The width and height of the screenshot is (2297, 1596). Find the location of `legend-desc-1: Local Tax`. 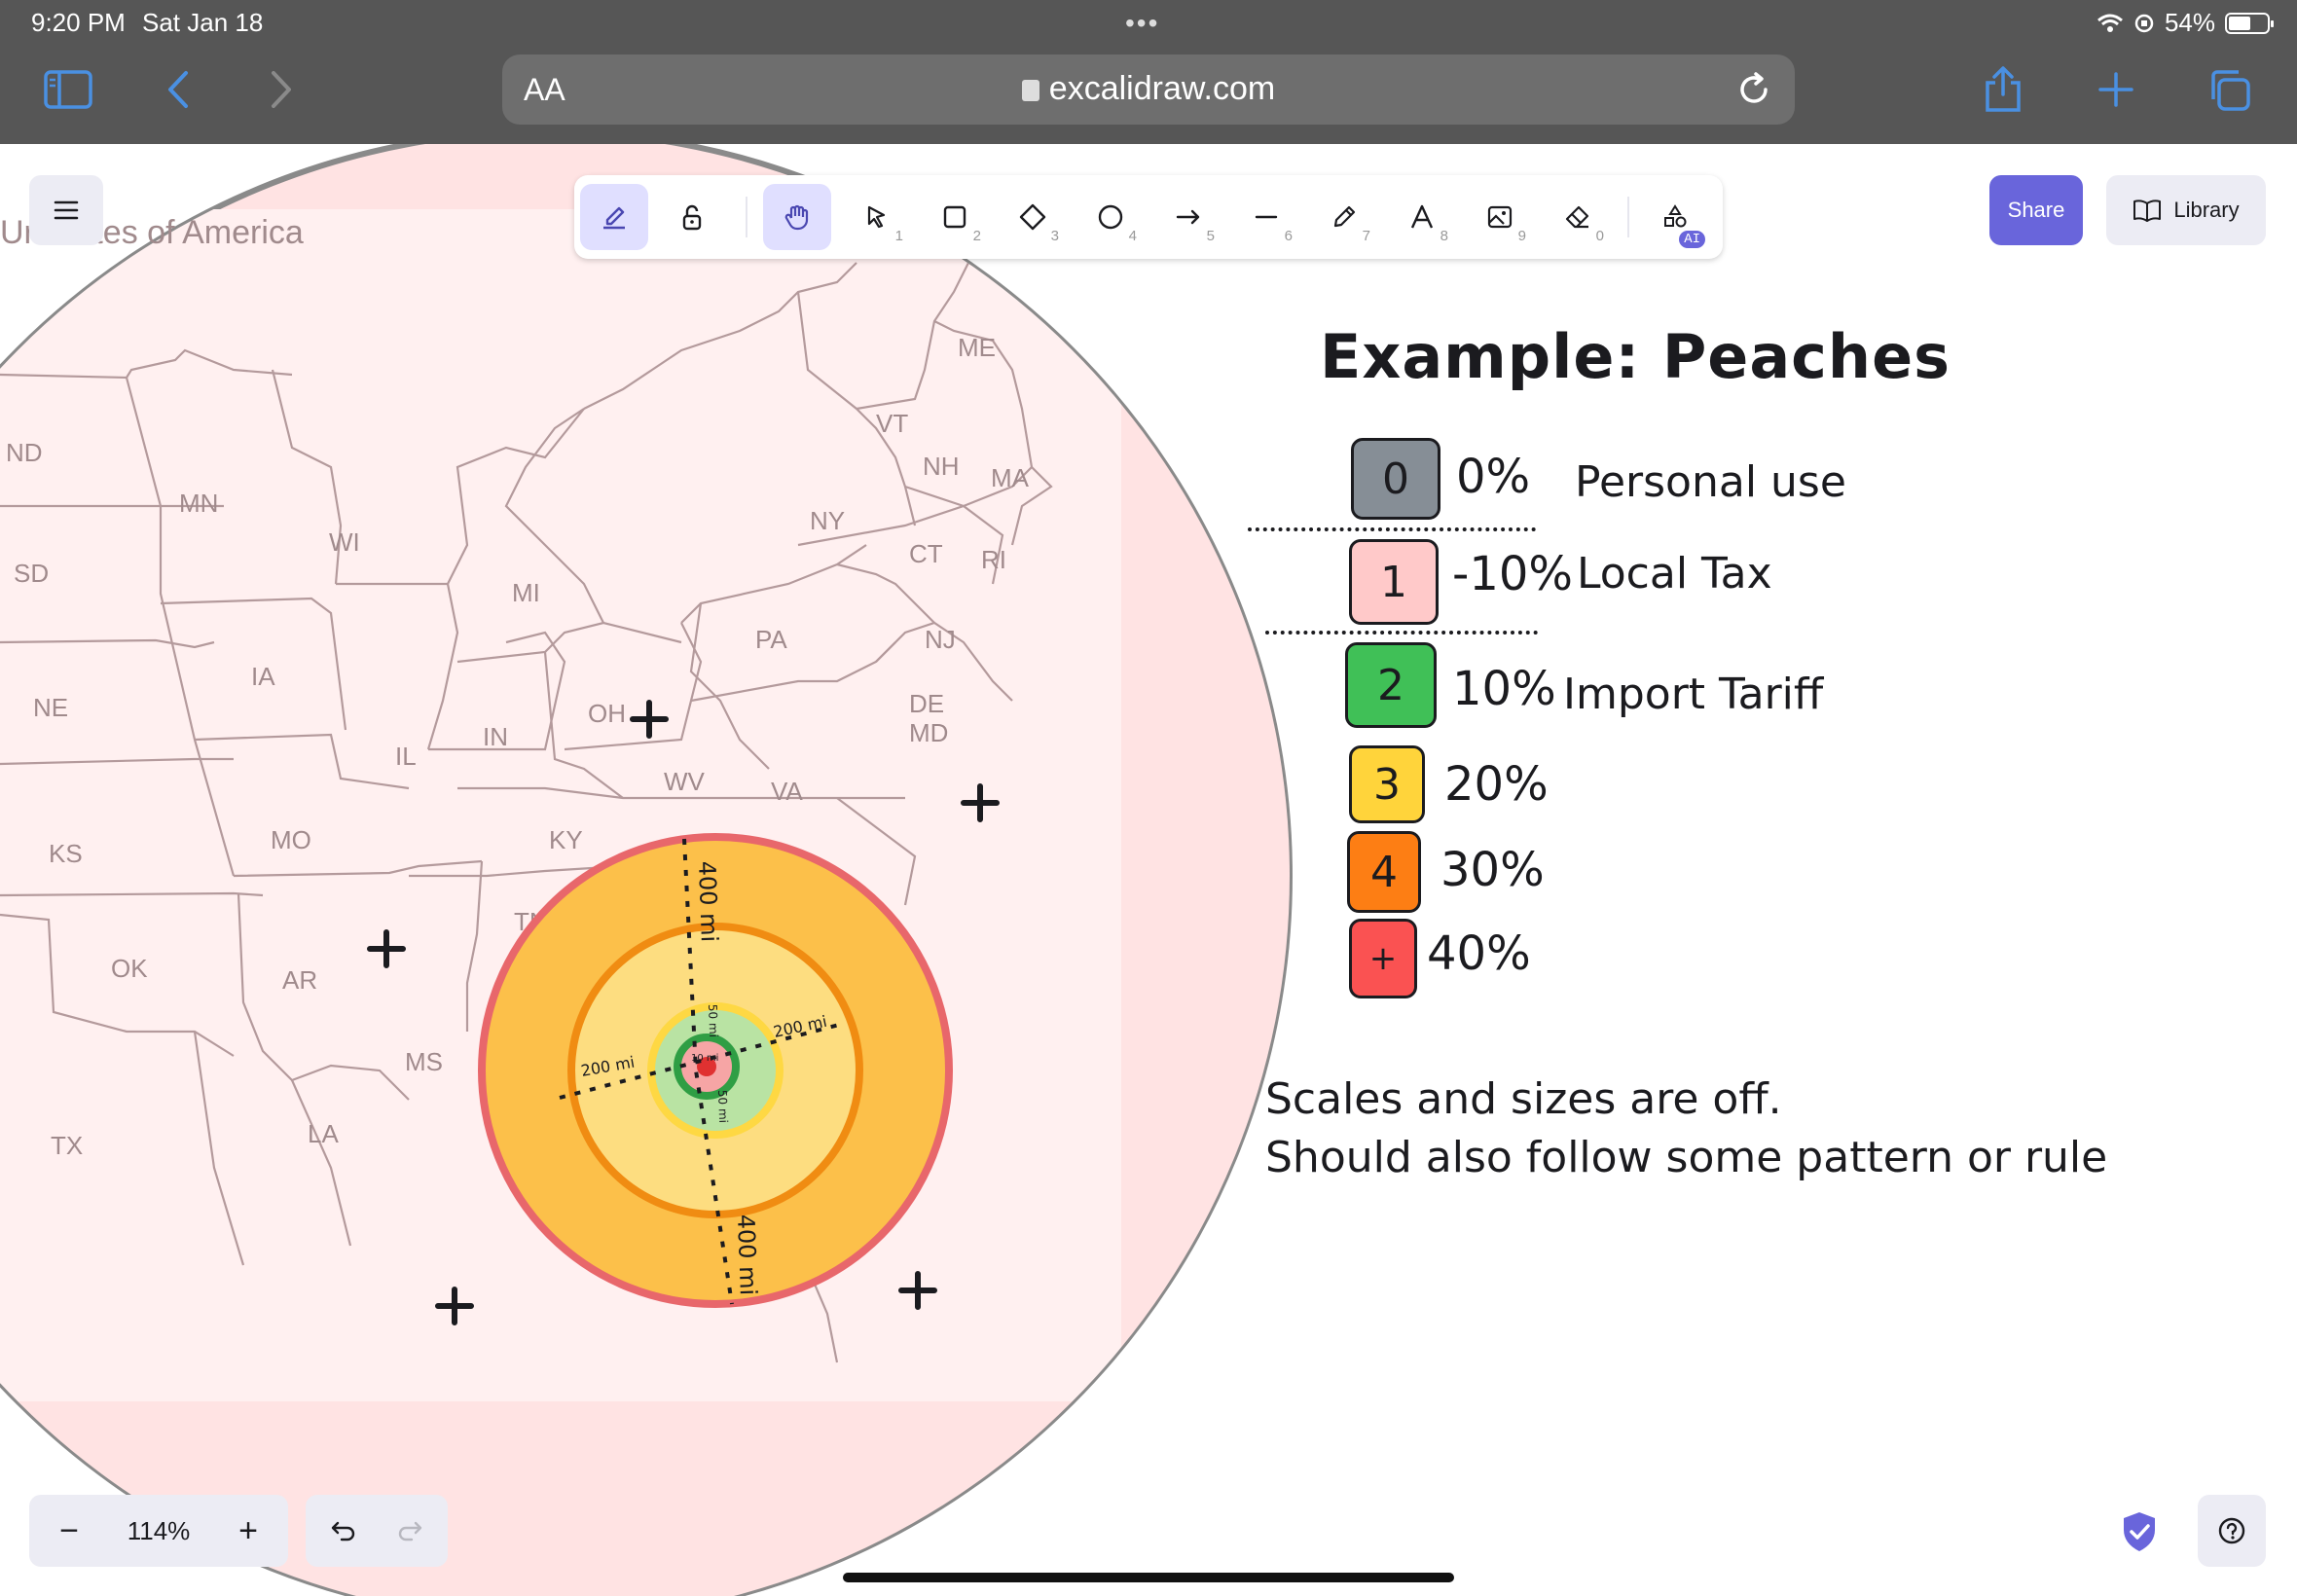

legend-desc-1: Local Tax is located at coordinates (1674, 573).